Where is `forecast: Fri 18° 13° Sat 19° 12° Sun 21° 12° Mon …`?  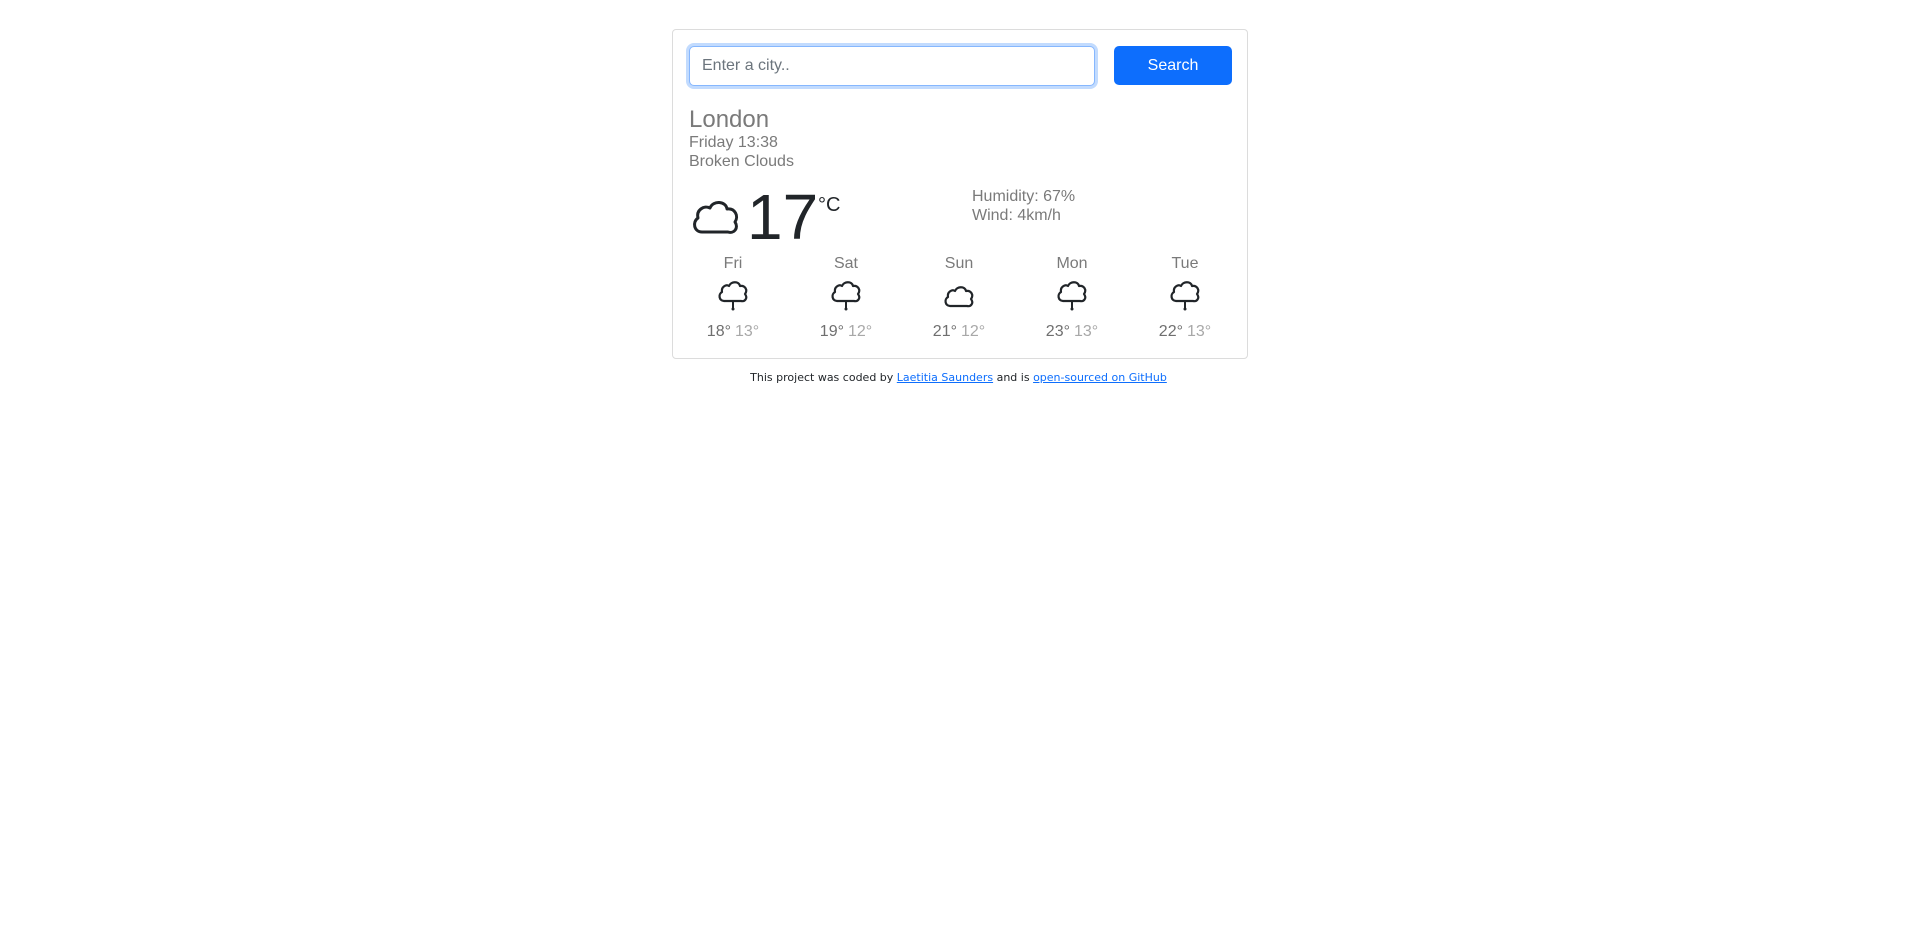 forecast: Fri 18° 13° Sat 19° 12° Sun 21° 12° Mon … is located at coordinates (961, 299).